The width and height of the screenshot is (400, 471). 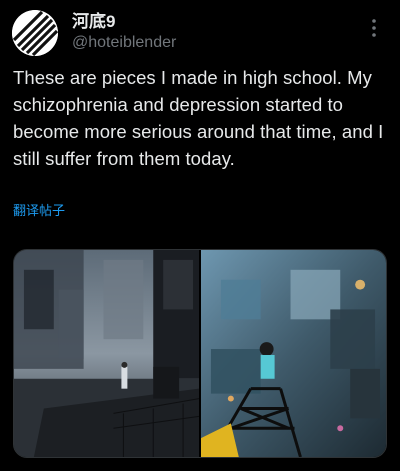 What do you see at coordinates (200, 34) in the screenshot?
I see `post-header: 河底9 @hoteiblender` at bounding box center [200, 34].